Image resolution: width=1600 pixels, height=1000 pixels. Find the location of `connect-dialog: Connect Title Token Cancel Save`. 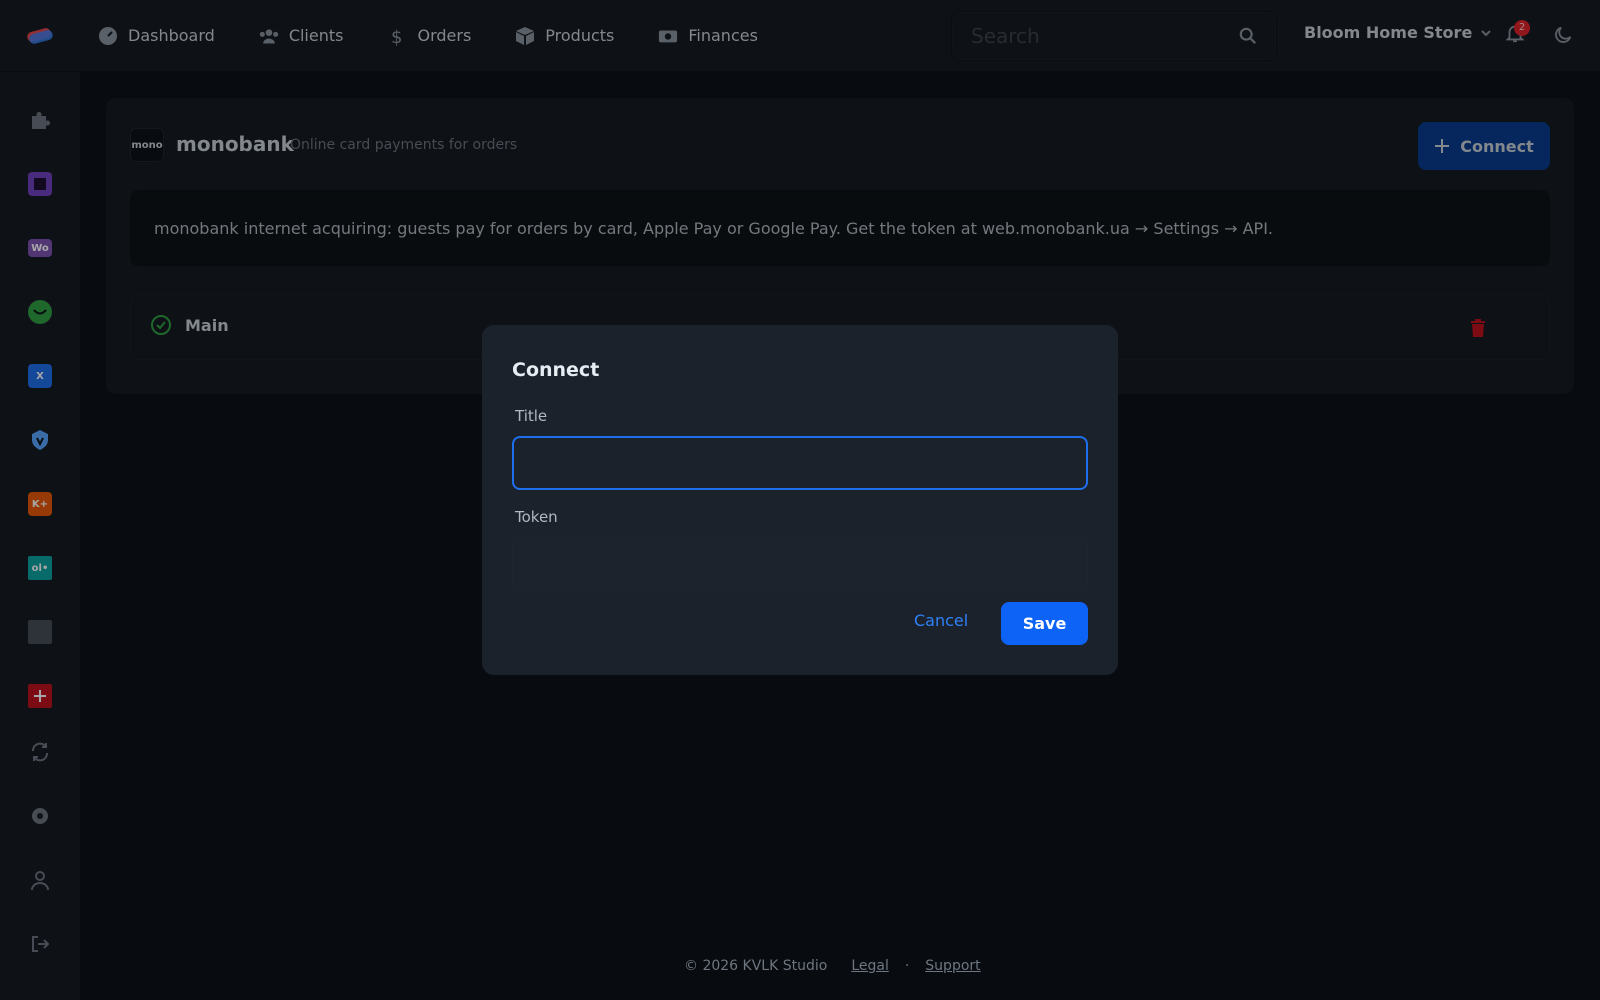

connect-dialog: Connect Title Token Cancel Save is located at coordinates (800, 500).